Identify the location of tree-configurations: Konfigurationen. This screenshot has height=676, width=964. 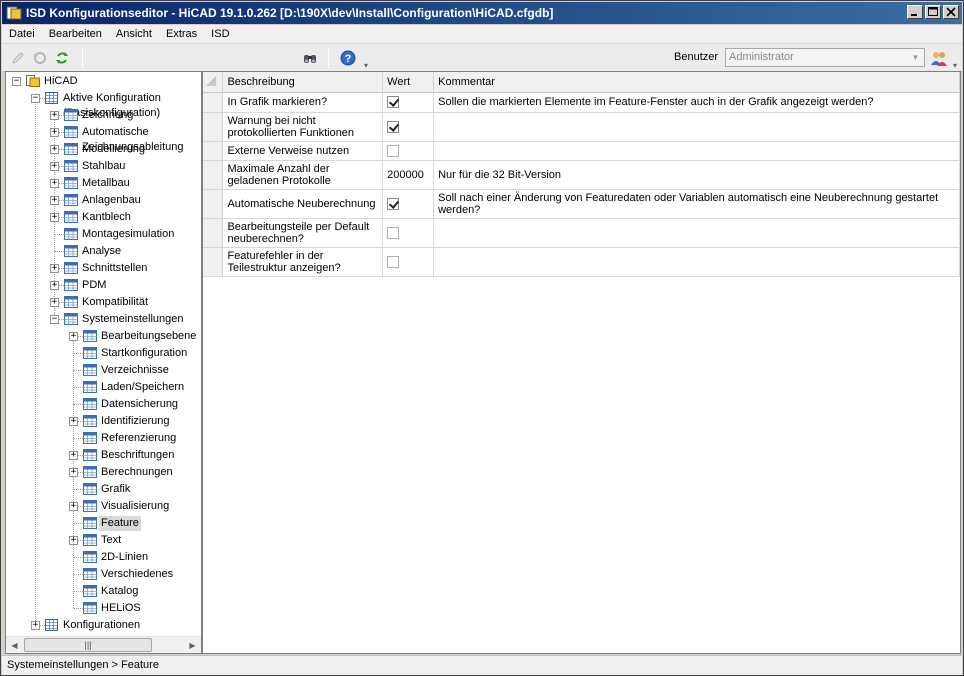
(101, 625).